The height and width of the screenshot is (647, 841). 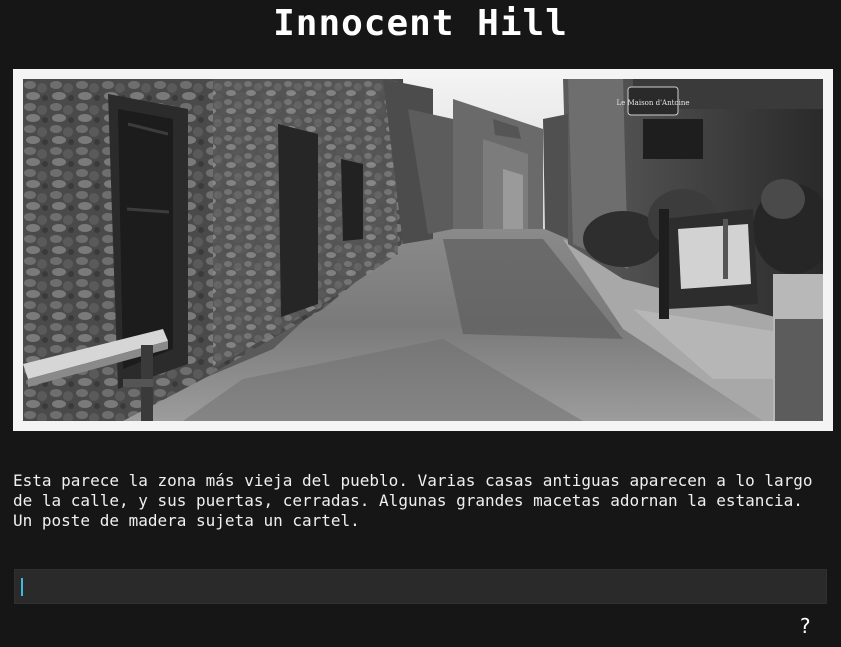 I want to click on command-input-box, so click(x=420, y=586).